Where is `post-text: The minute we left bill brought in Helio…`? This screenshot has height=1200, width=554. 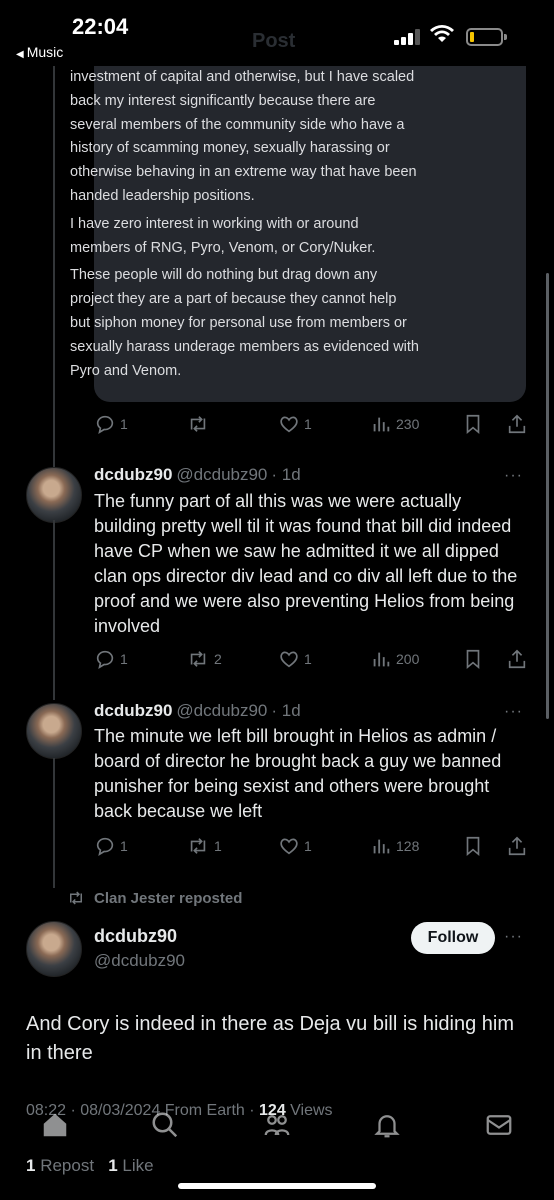 post-text: The minute we left bill brought in Helio… is located at coordinates (298, 773).